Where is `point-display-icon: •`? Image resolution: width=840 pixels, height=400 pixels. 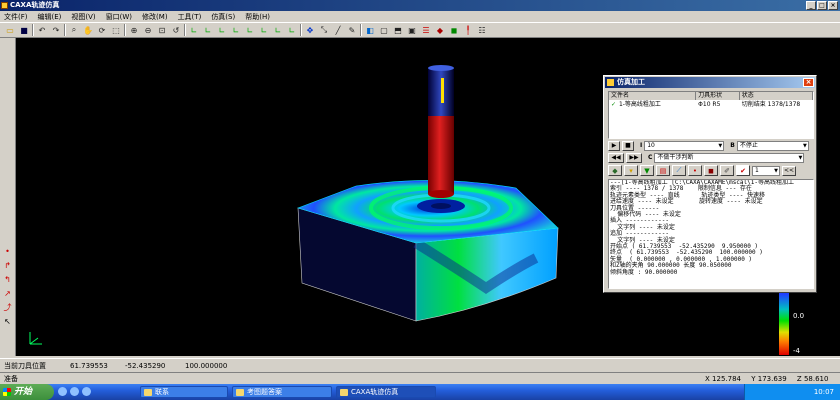 point-display-icon: • is located at coordinates (695, 170).